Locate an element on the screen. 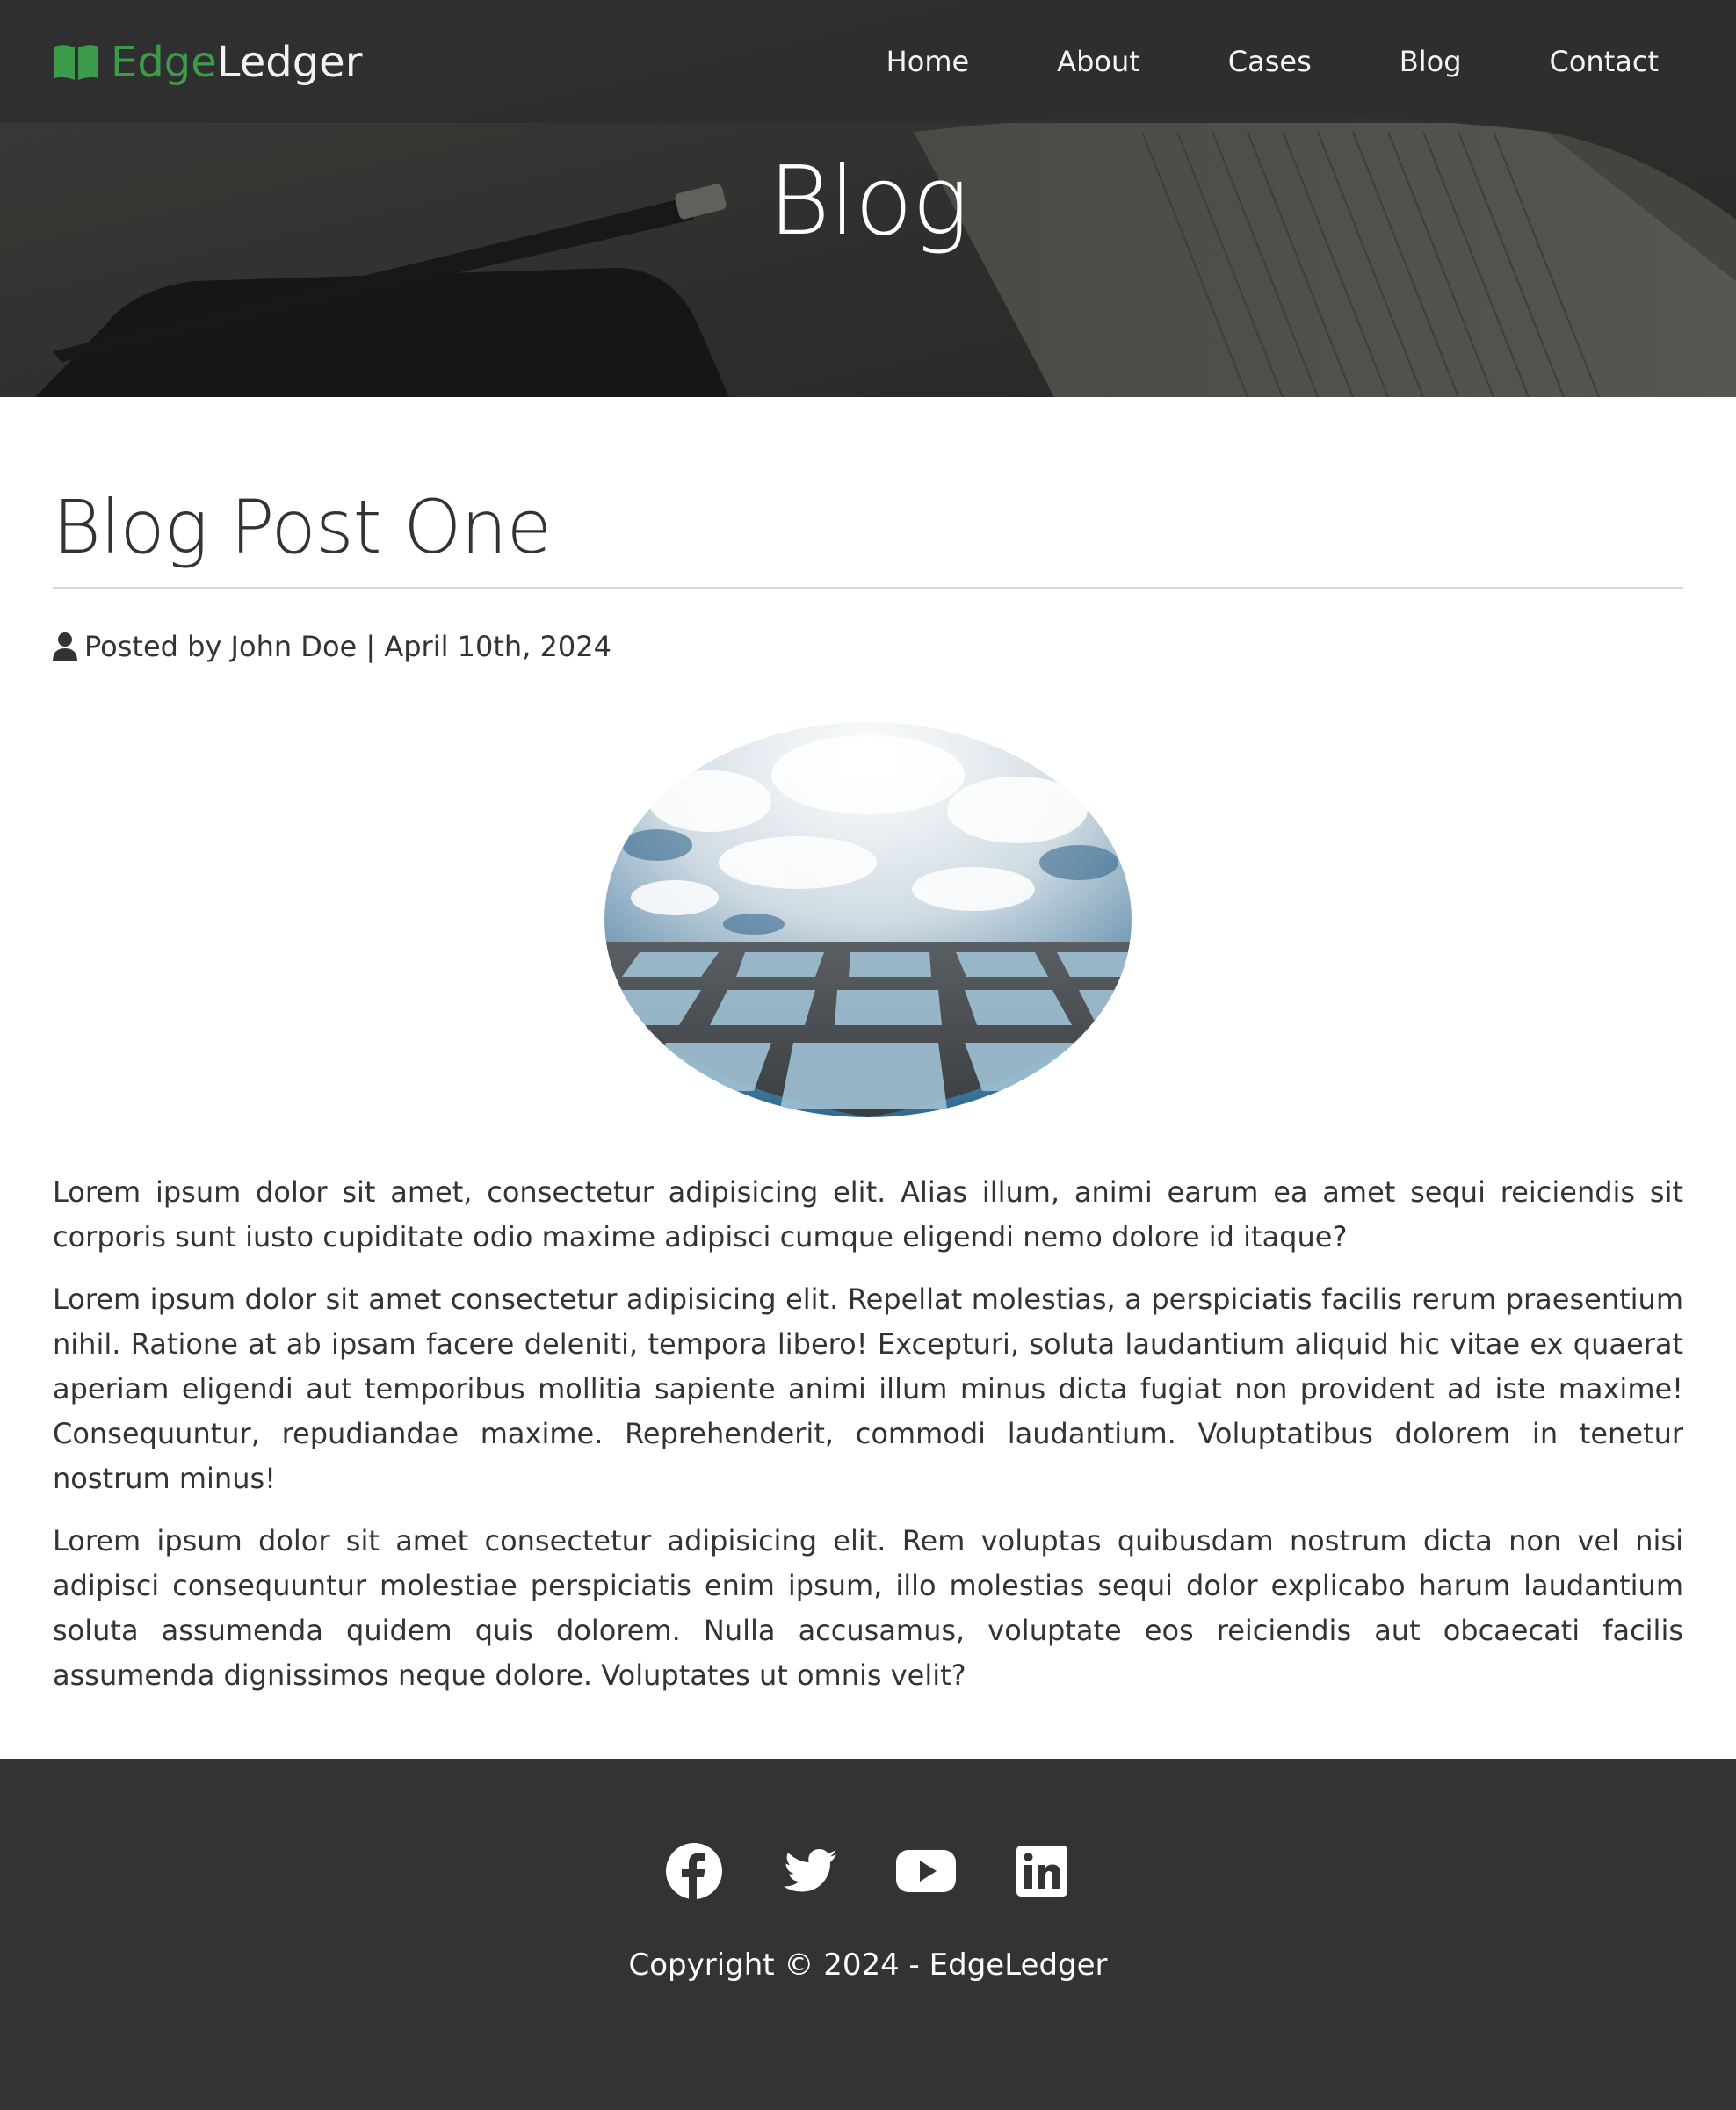 The image size is (1736, 2110). nav-item-about: About is located at coordinates (1098, 62).